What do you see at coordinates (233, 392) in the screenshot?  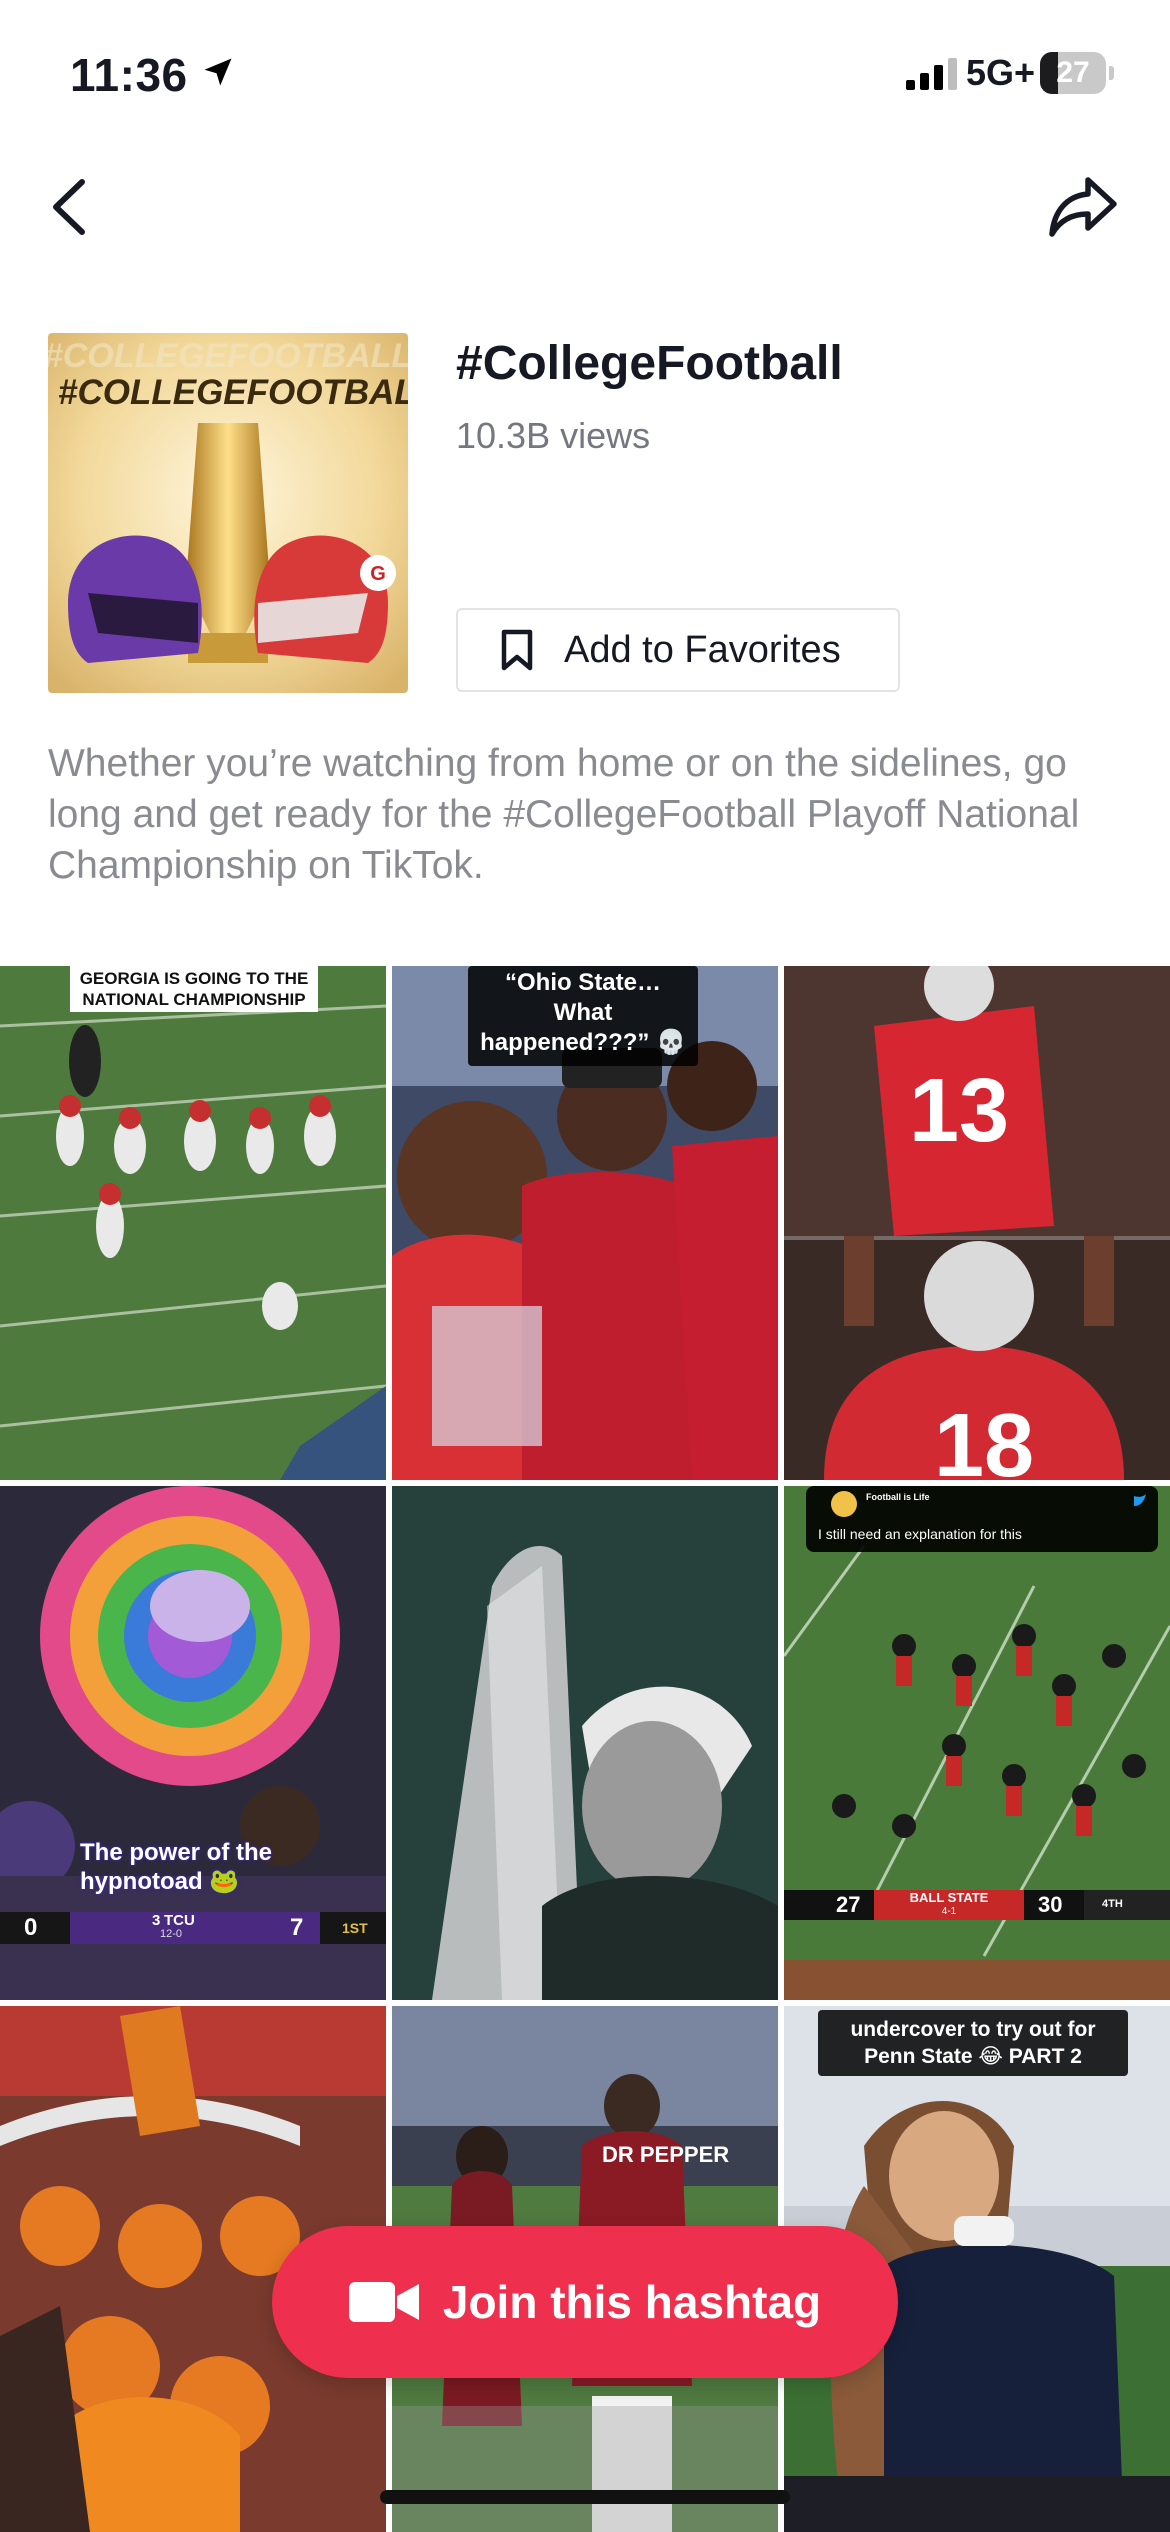 I see `cover-hashtag-text: #COLLEGEFOOTBALL` at bounding box center [233, 392].